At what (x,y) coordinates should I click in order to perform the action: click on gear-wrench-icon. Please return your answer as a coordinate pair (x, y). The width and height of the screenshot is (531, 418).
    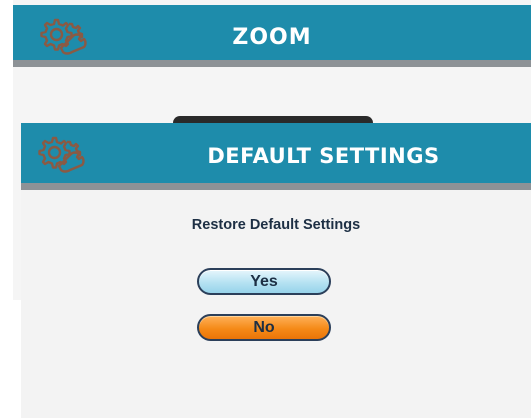
    Looking at the image, I should click on (61, 154).